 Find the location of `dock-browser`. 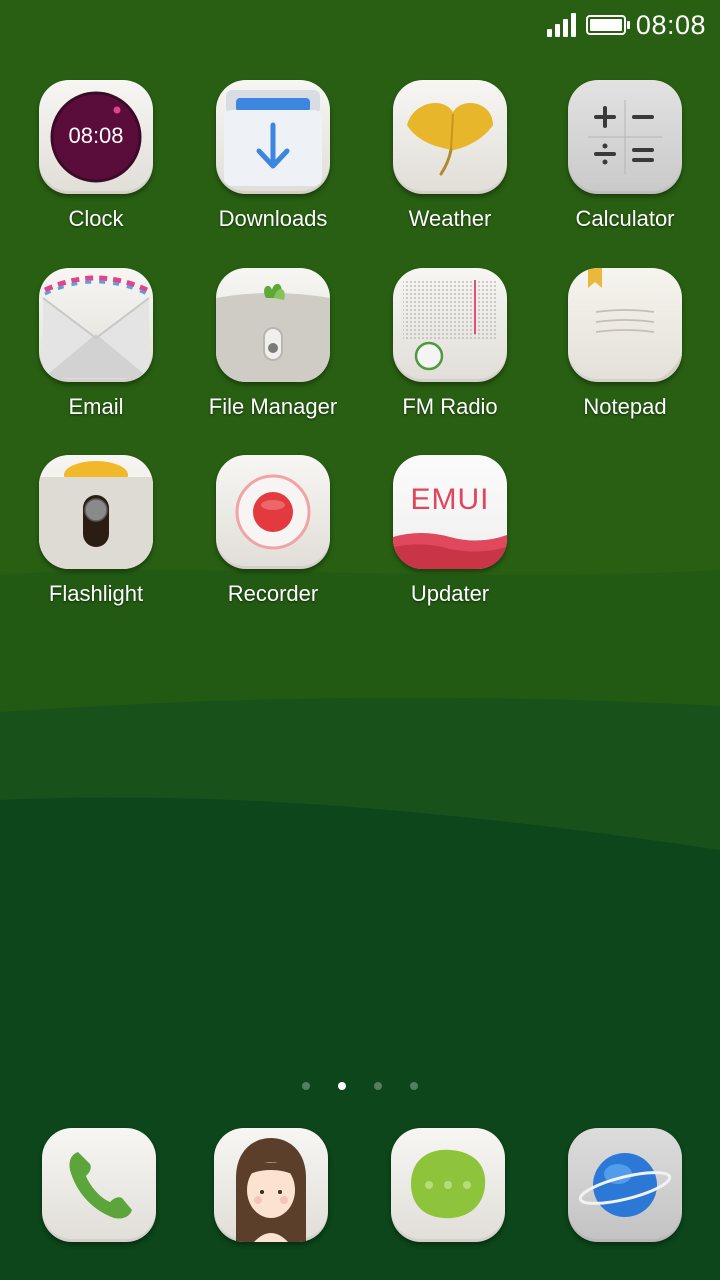

dock-browser is located at coordinates (625, 1185).